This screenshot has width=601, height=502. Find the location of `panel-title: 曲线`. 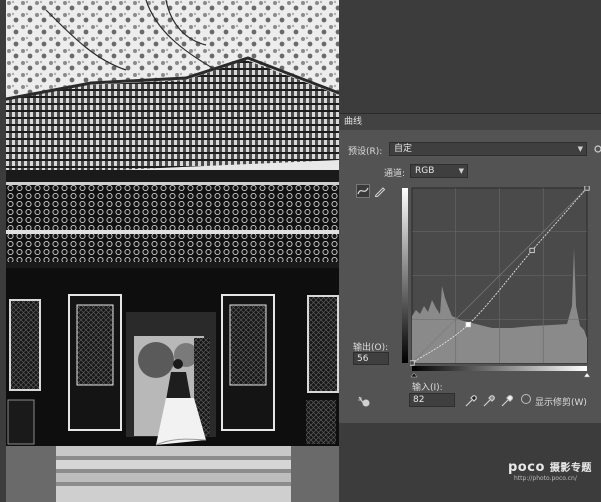

panel-title: 曲线 is located at coordinates (470, 122).